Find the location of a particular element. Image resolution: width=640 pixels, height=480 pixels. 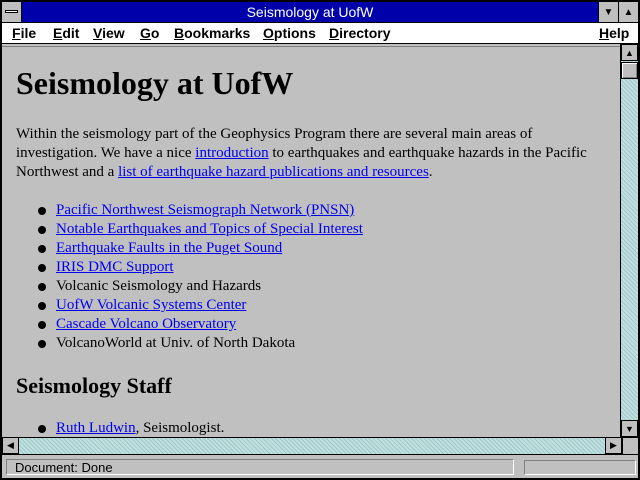

menu-help: Help is located at coordinates (614, 33).